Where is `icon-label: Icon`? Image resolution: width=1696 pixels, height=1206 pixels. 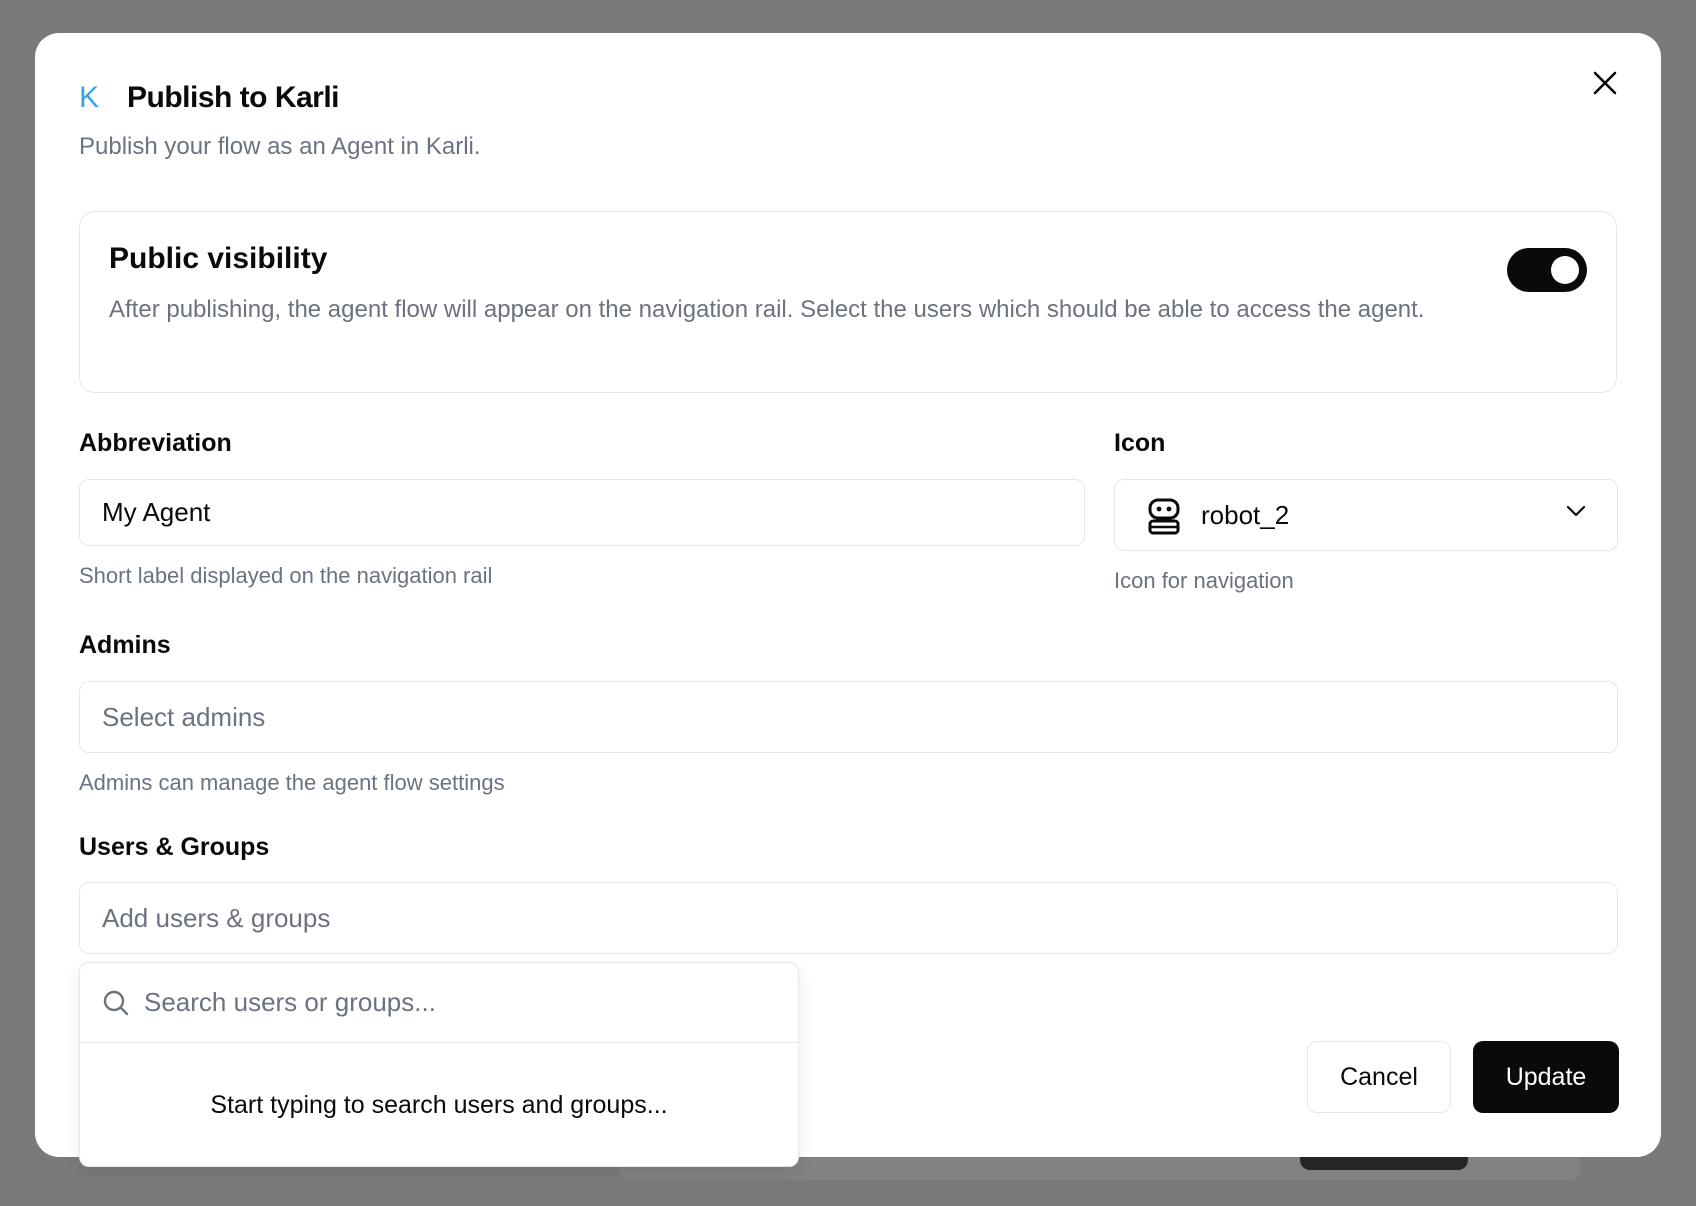
icon-label: Icon is located at coordinates (1140, 443).